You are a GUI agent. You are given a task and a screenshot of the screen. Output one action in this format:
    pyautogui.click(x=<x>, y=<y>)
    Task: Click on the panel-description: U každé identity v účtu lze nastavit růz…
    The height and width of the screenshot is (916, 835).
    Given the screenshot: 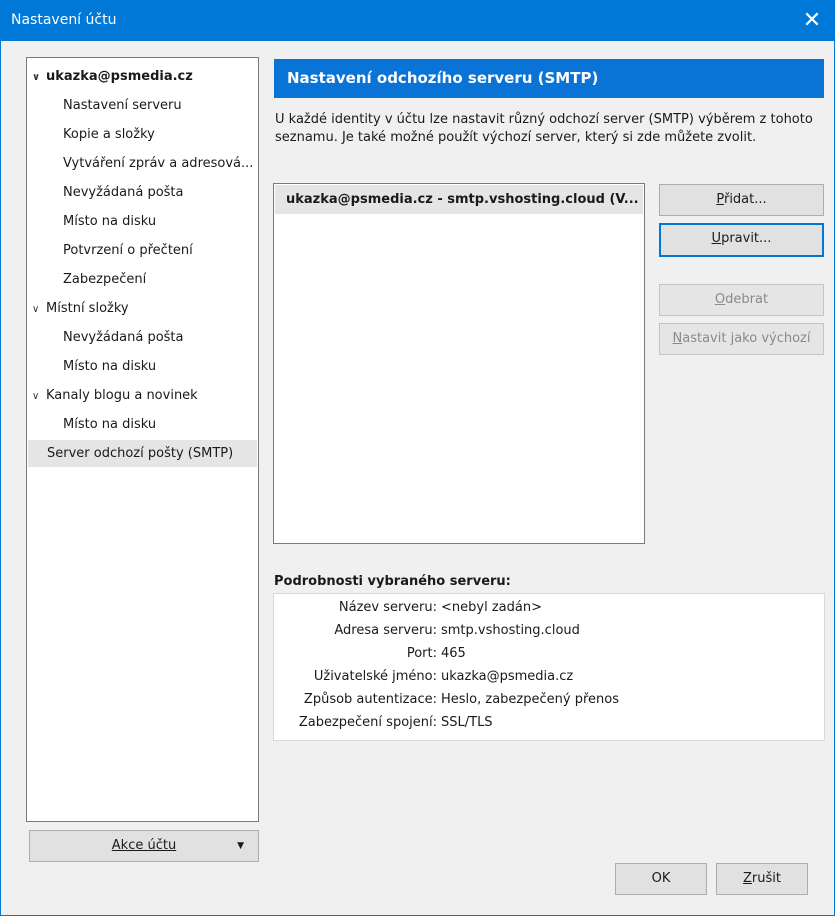 What is the action you would take?
    pyautogui.click(x=544, y=128)
    